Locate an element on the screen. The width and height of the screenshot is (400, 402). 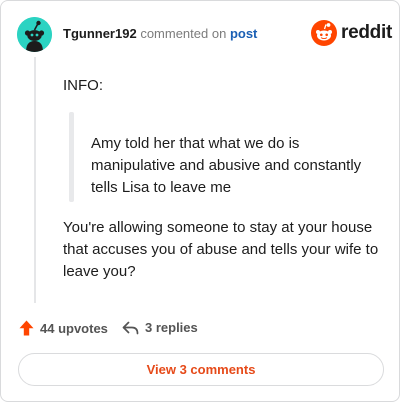
thread-line is located at coordinates (35, 180).